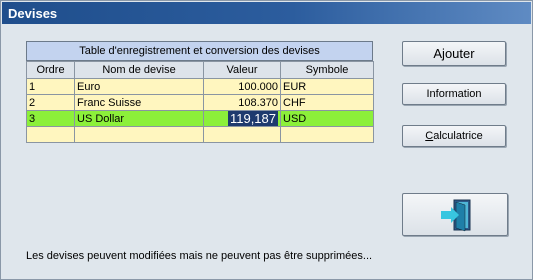  I want to click on calculatrice-accelerator: C, so click(429, 136).